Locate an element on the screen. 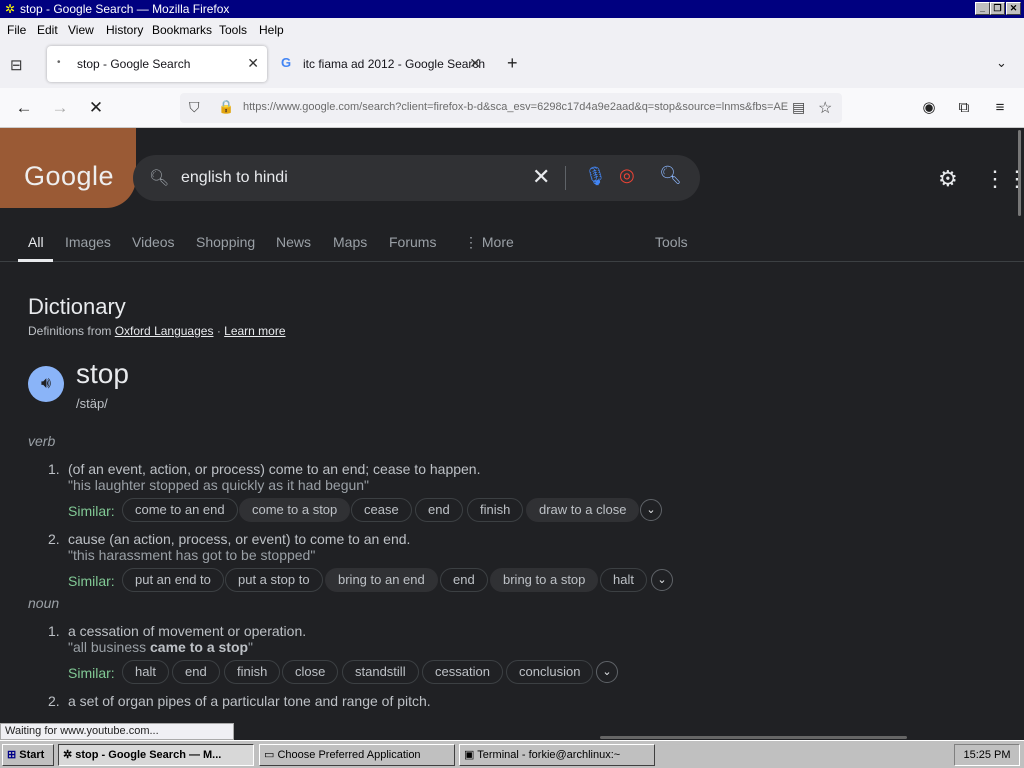  synonym-chip: come to a stop is located at coordinates (295, 510).